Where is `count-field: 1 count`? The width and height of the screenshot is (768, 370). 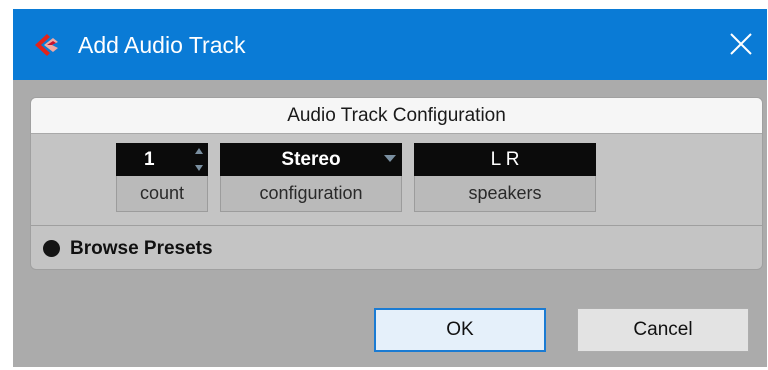
count-field: 1 count is located at coordinates (162, 177).